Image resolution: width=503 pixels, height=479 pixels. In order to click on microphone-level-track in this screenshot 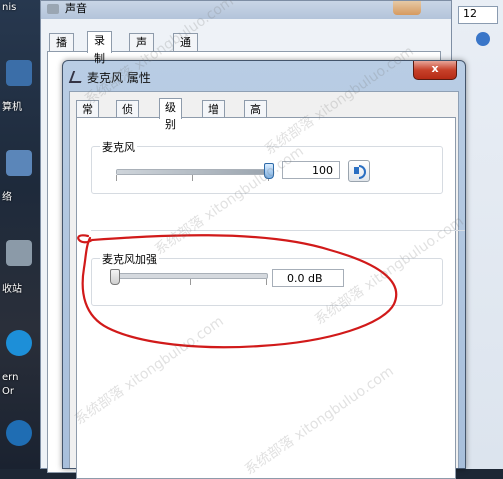, I will do `click(193, 172)`.